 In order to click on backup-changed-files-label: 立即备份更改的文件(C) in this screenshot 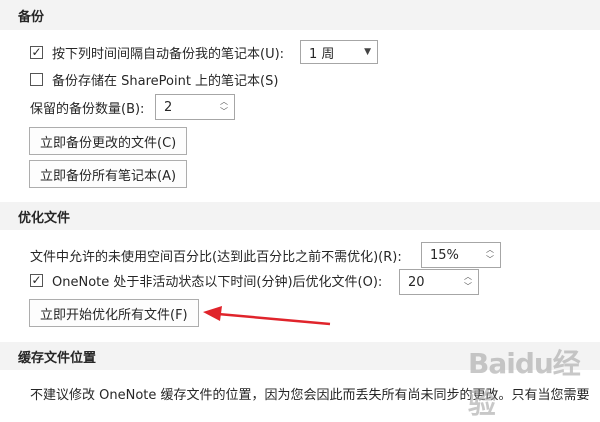, I will do `click(108, 143)`.